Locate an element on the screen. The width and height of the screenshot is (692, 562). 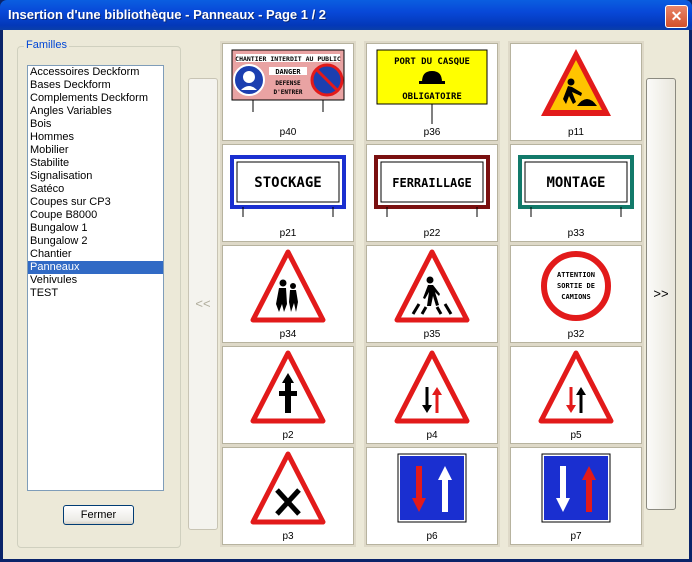
family-item: Bungalow 1 is located at coordinates (95, 228).